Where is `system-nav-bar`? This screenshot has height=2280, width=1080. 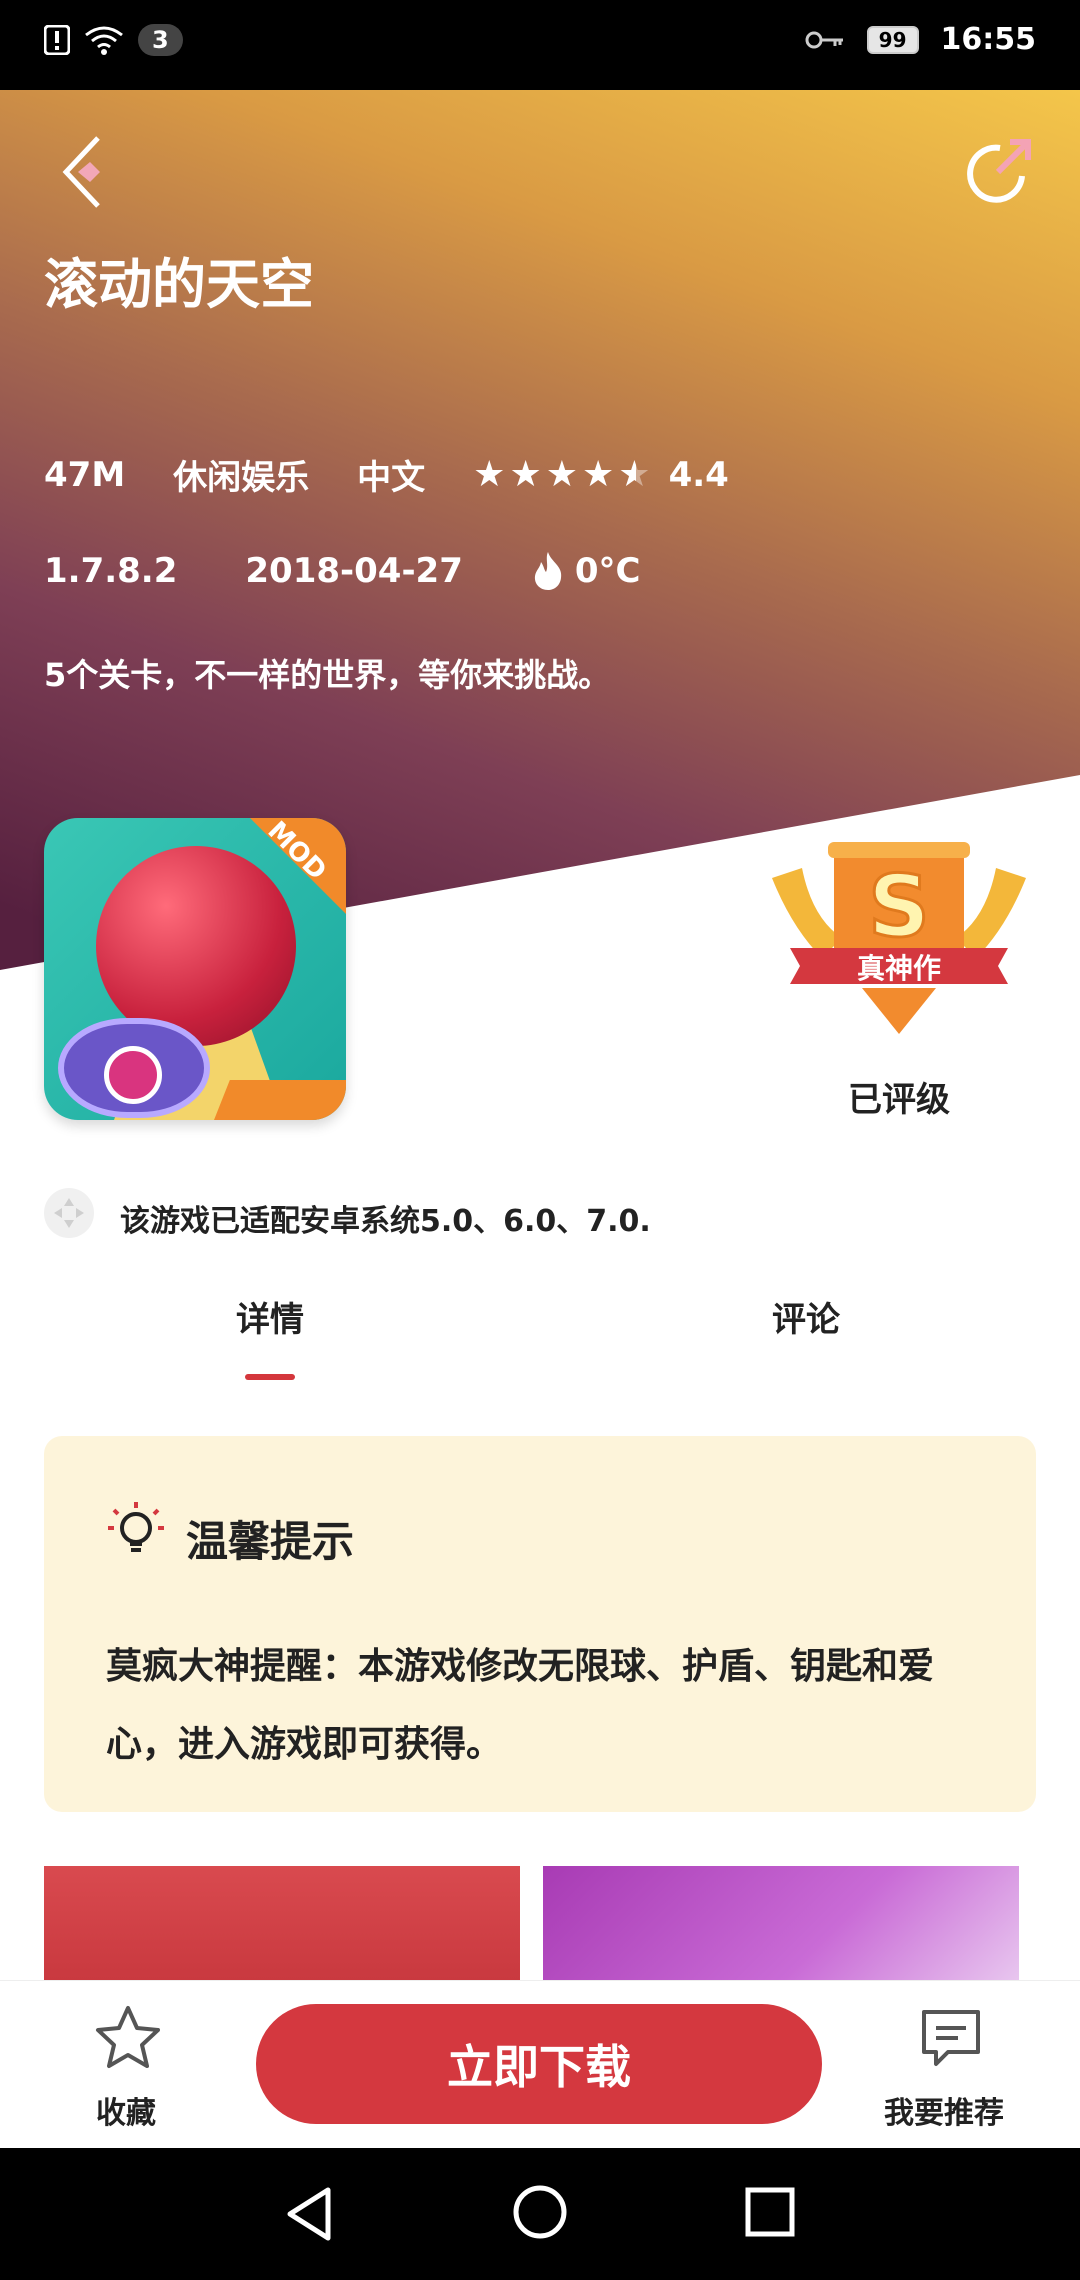
system-nav-bar is located at coordinates (540, 2214).